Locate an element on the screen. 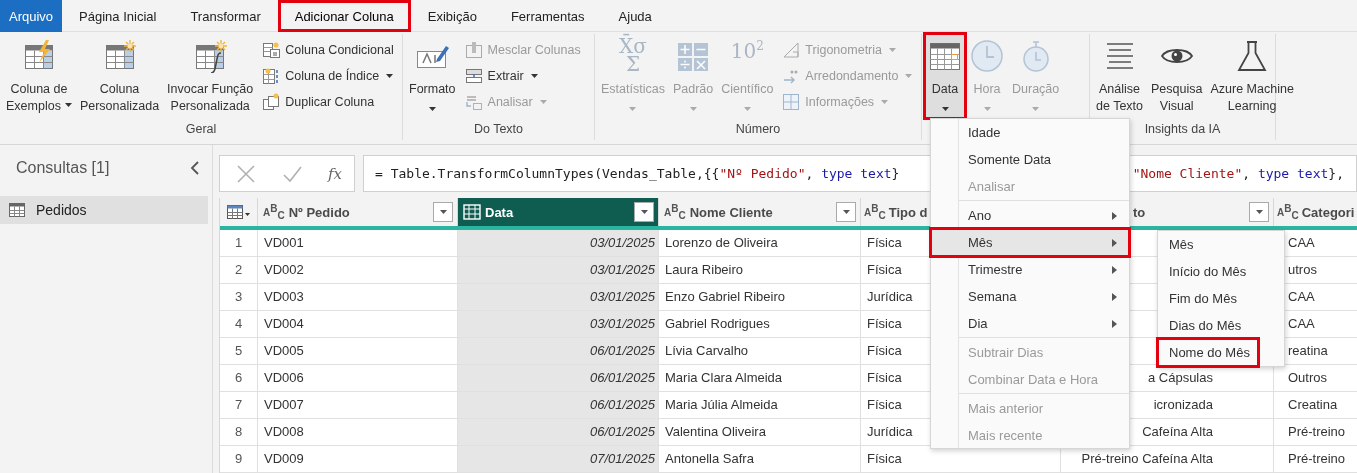 The width and height of the screenshot is (1357, 473). header-label: Nº Pedido is located at coordinates (319, 212).